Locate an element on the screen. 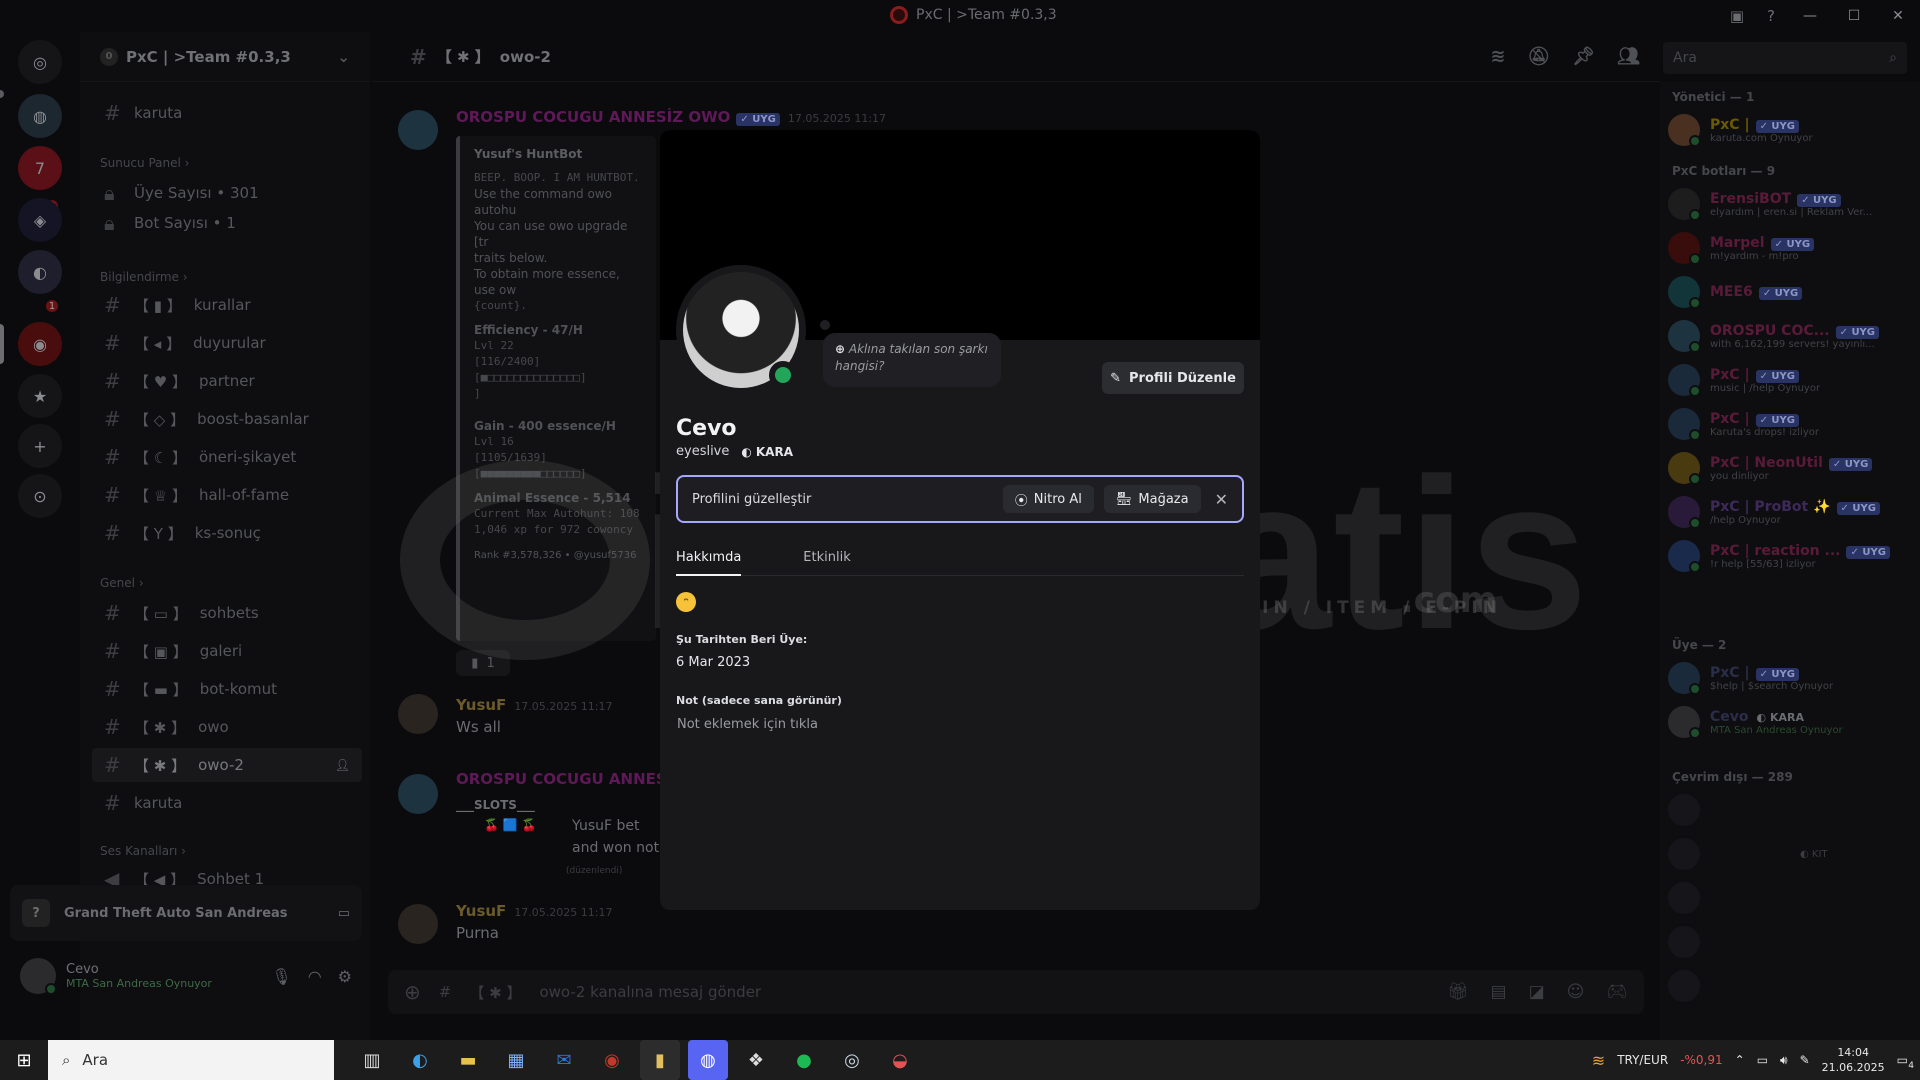 The width and height of the screenshot is (1920, 1080). gift-icon: 🎁︎ is located at coordinates (1458, 992).